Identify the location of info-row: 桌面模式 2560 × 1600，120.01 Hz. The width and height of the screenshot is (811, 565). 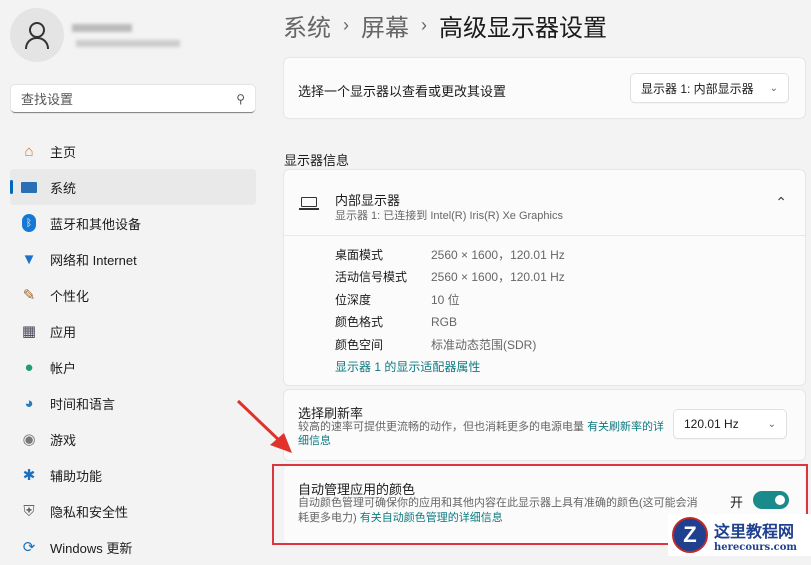
(570, 254).